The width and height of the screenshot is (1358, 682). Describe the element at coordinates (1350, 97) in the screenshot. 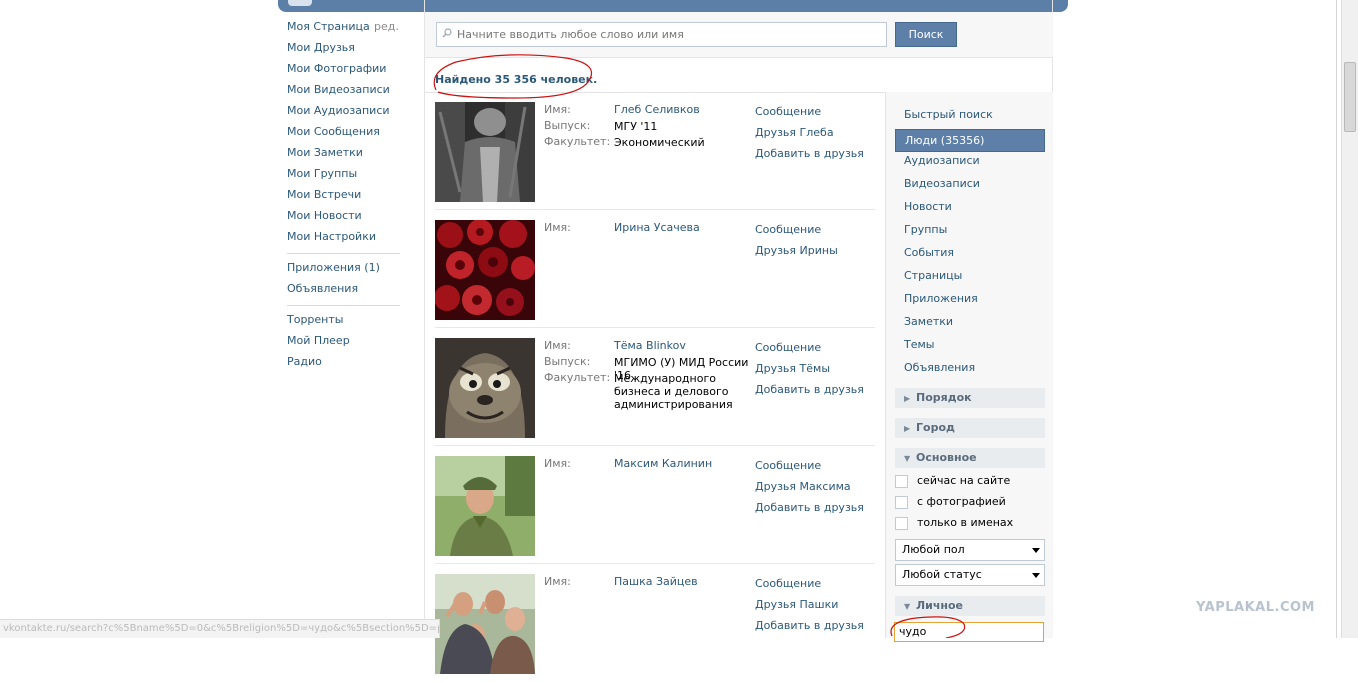

I see `scrollbar-thumb` at that location.